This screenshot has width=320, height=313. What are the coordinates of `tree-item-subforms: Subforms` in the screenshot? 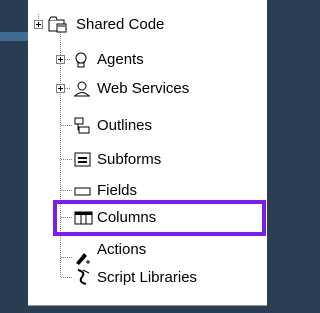 It's located at (147, 160).